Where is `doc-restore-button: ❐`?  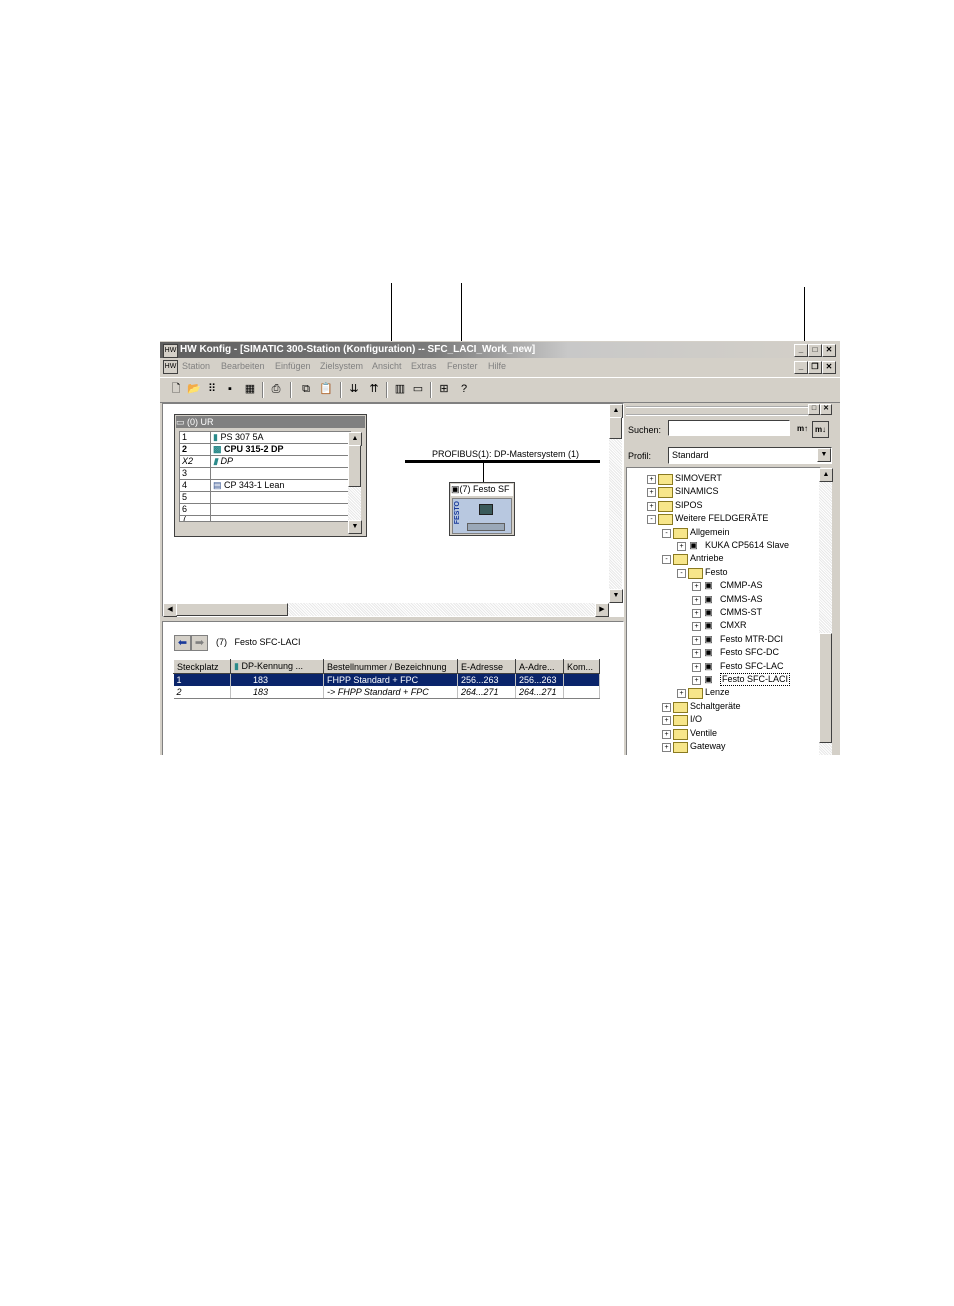
doc-restore-button: ❐ is located at coordinates (815, 367).